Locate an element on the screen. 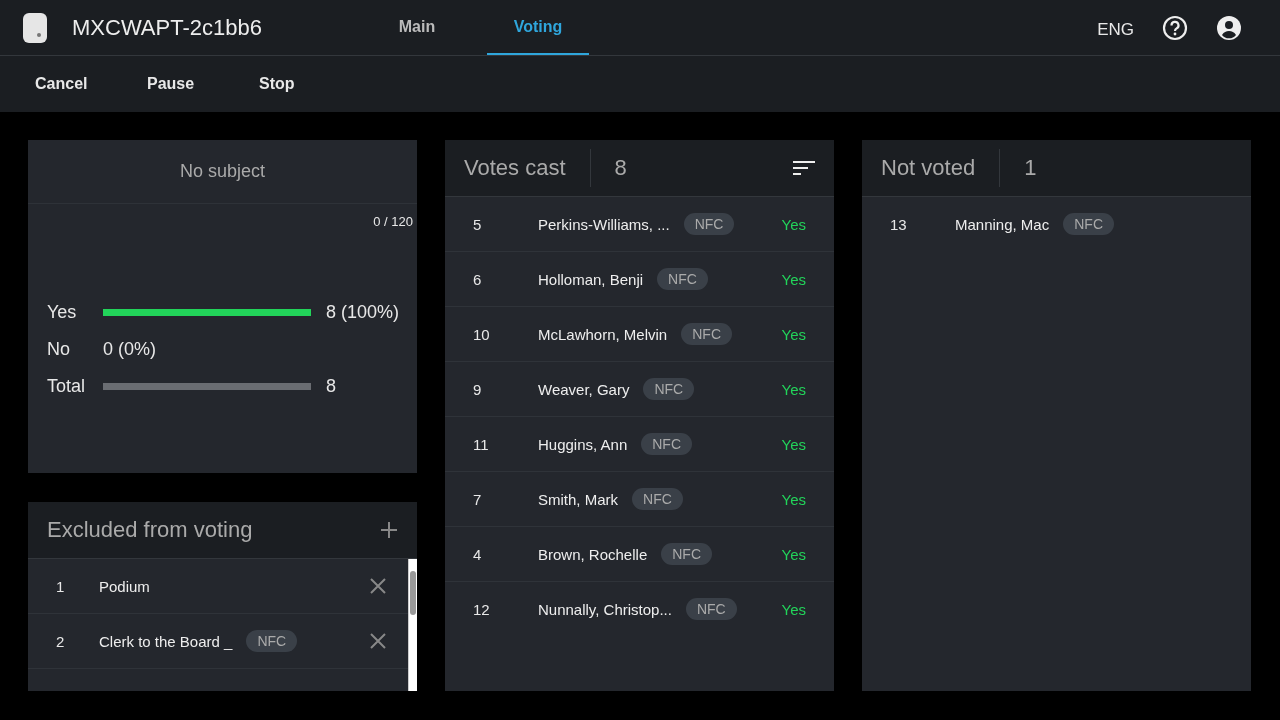  counter-text: 0 / 120 is located at coordinates (393, 221).